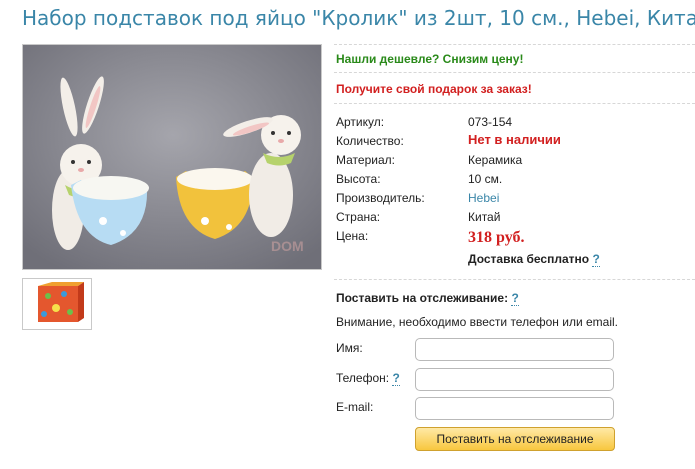 The width and height of the screenshot is (695, 469). What do you see at coordinates (515, 439) in the screenshot?
I see `track-submit-button: Поставить на отслеживание` at bounding box center [515, 439].